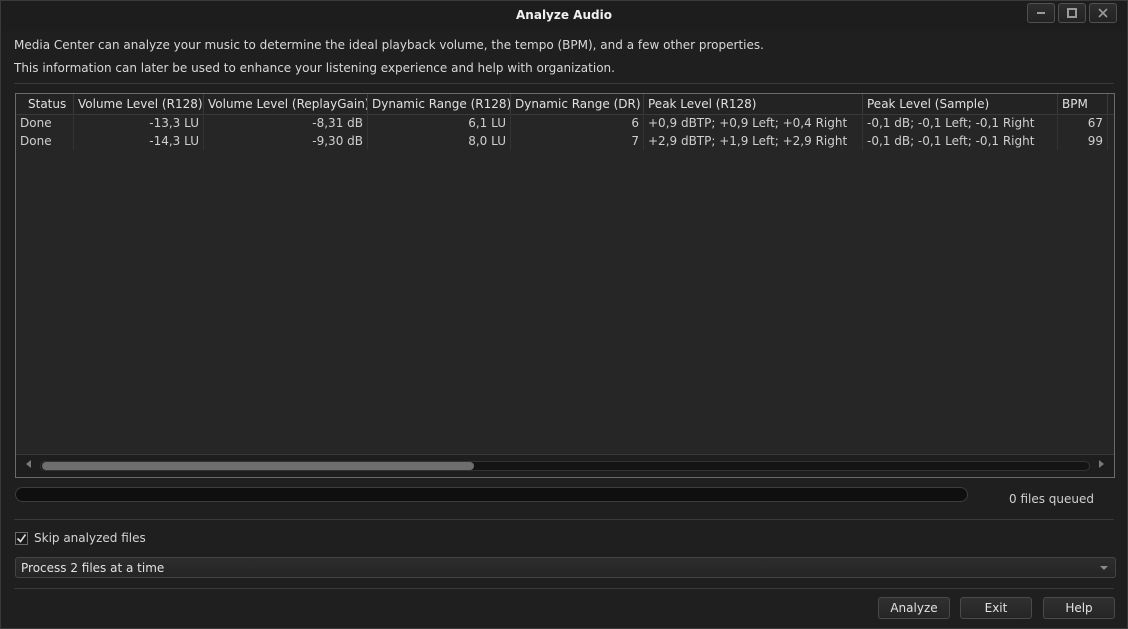 Image resolution: width=1128 pixels, height=629 pixels. I want to click on cell-bpm: 99, so click(1083, 141).